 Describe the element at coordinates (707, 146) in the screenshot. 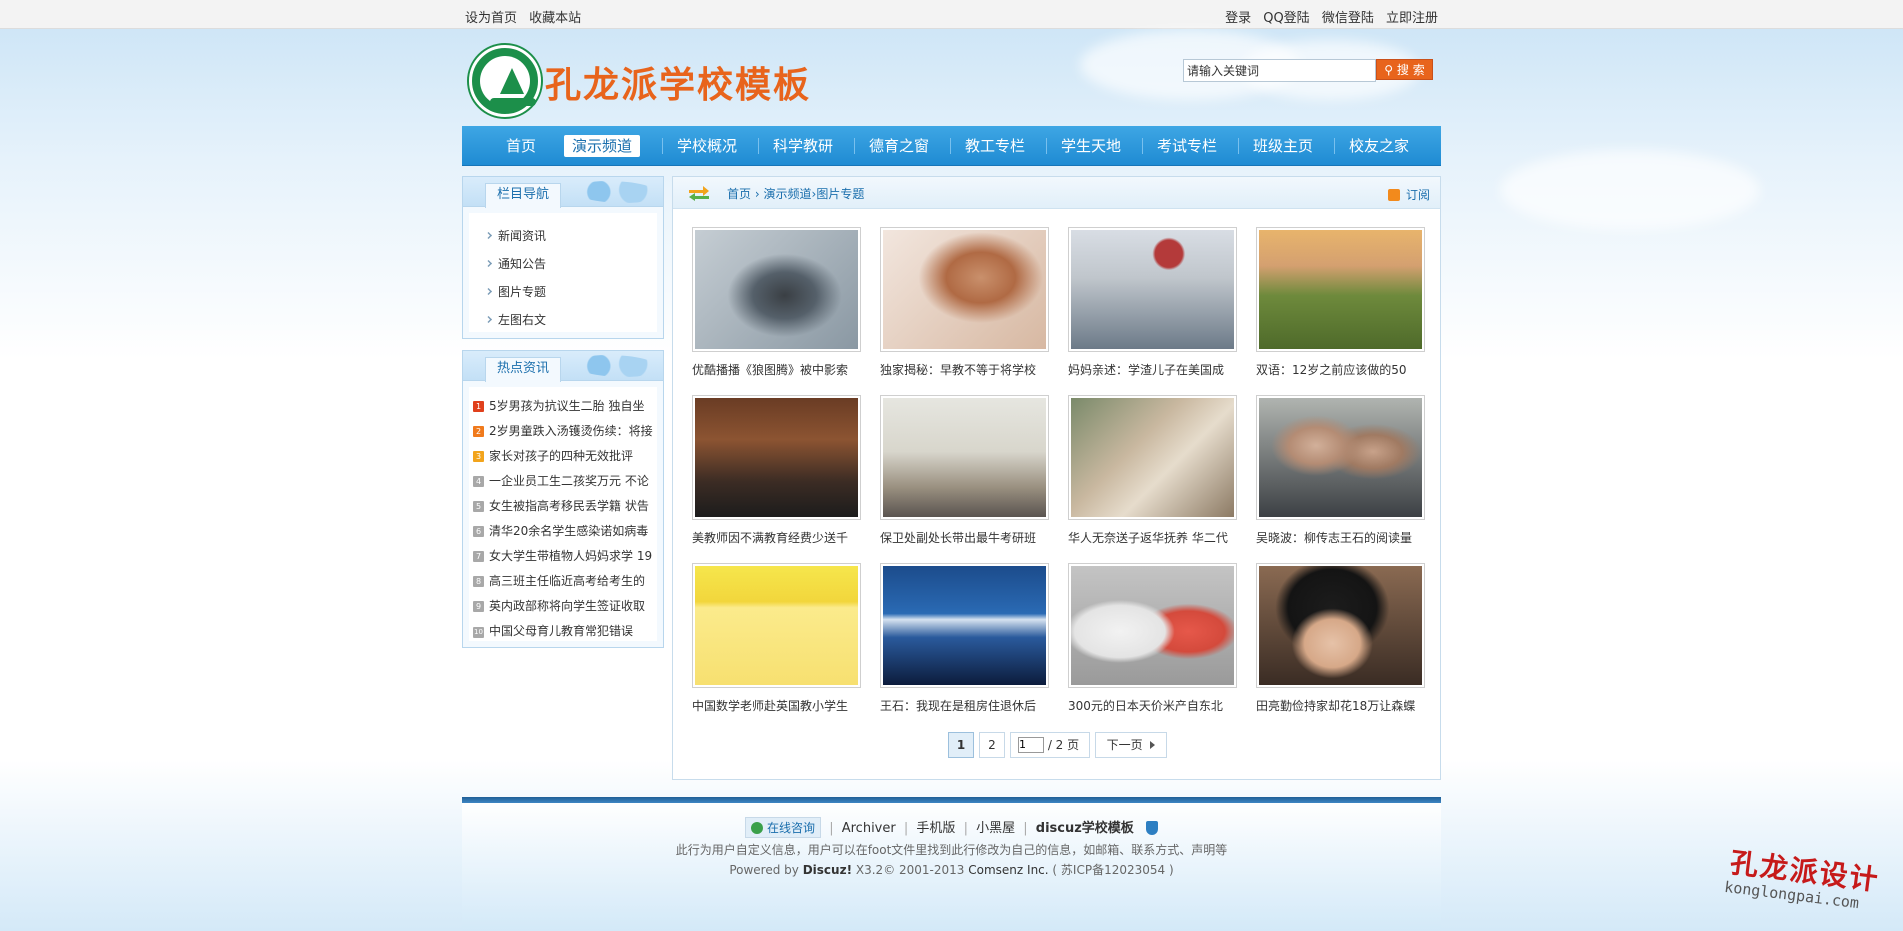

I see `nav-school-overview: 学校概况` at that location.